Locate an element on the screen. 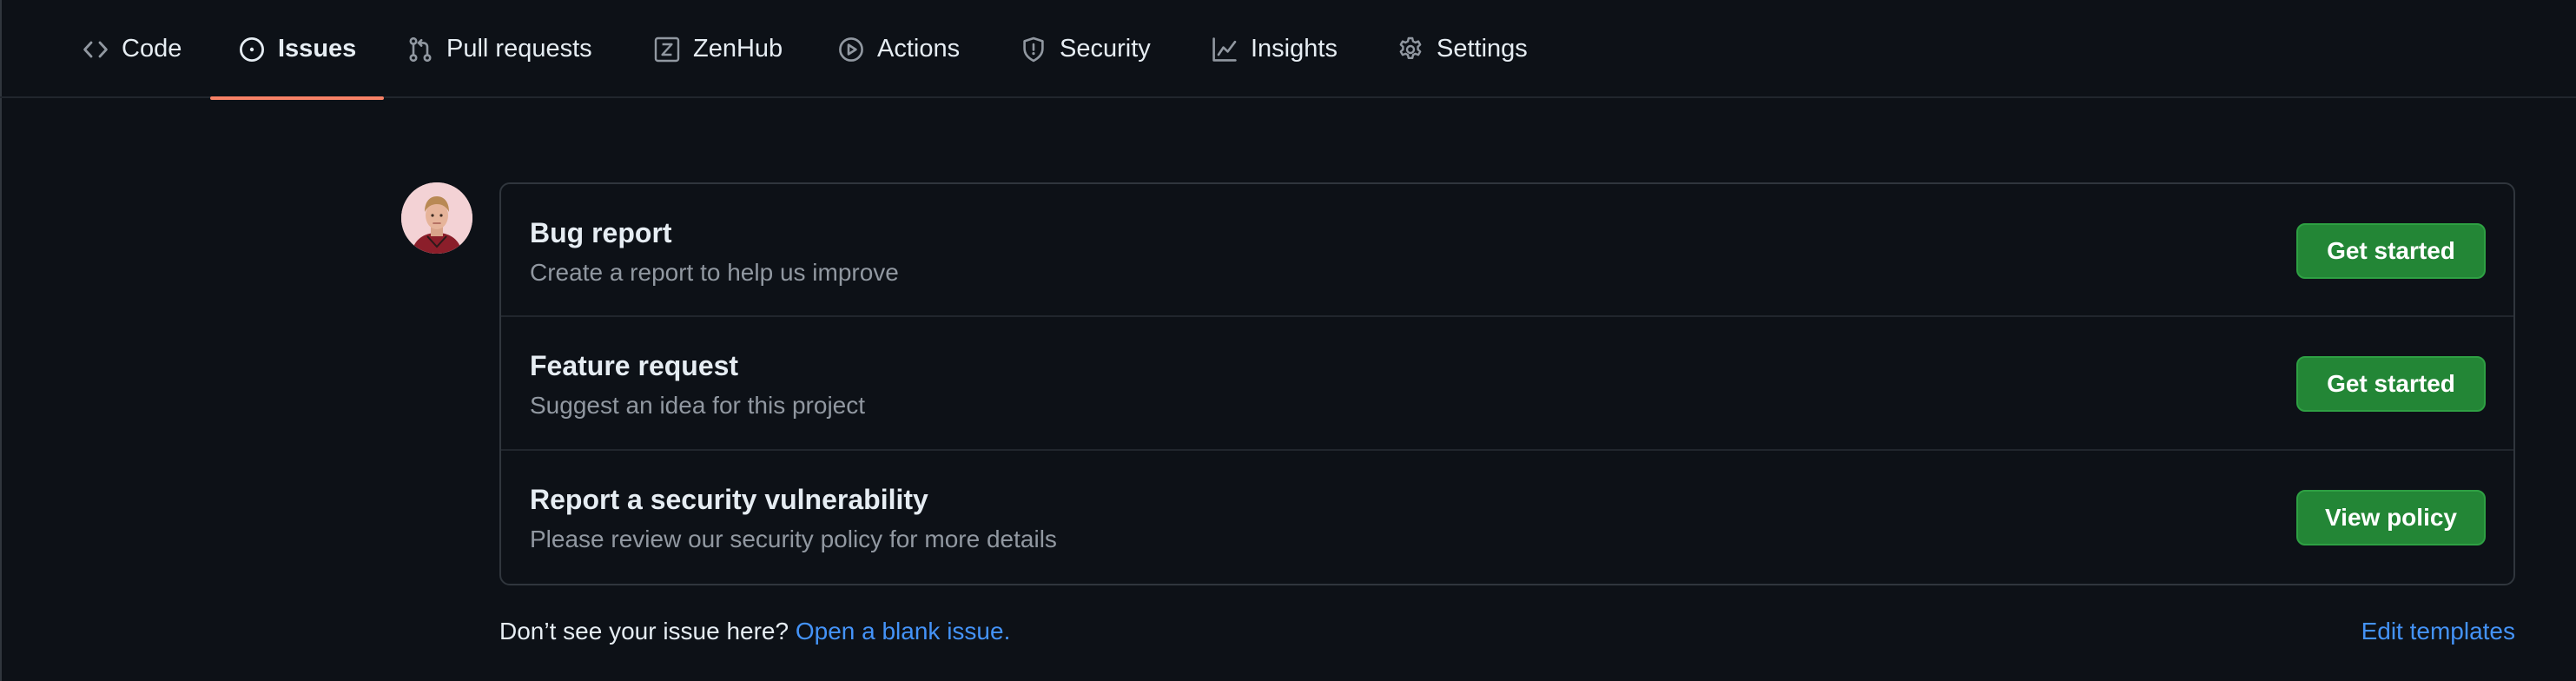  tab-pull-requests: Pull requests is located at coordinates (499, 49).